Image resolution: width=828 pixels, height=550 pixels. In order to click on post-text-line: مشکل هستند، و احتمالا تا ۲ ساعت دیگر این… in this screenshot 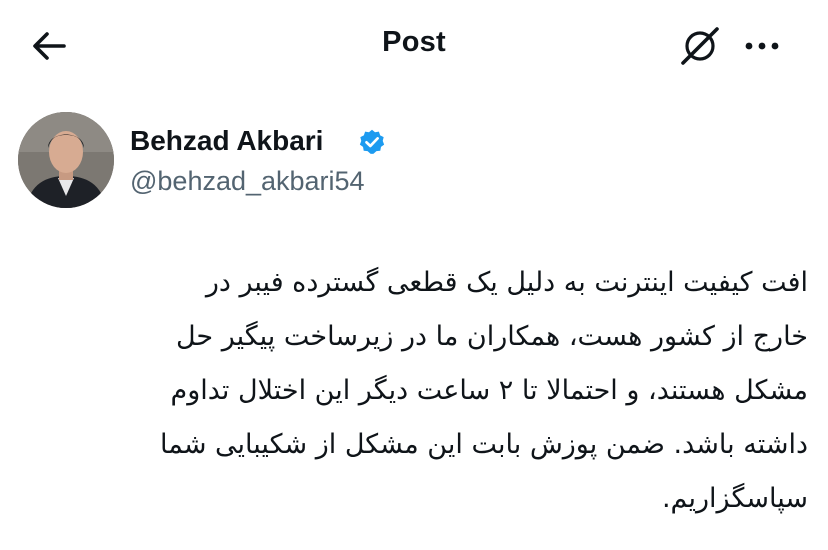, I will do `click(489, 390)`.